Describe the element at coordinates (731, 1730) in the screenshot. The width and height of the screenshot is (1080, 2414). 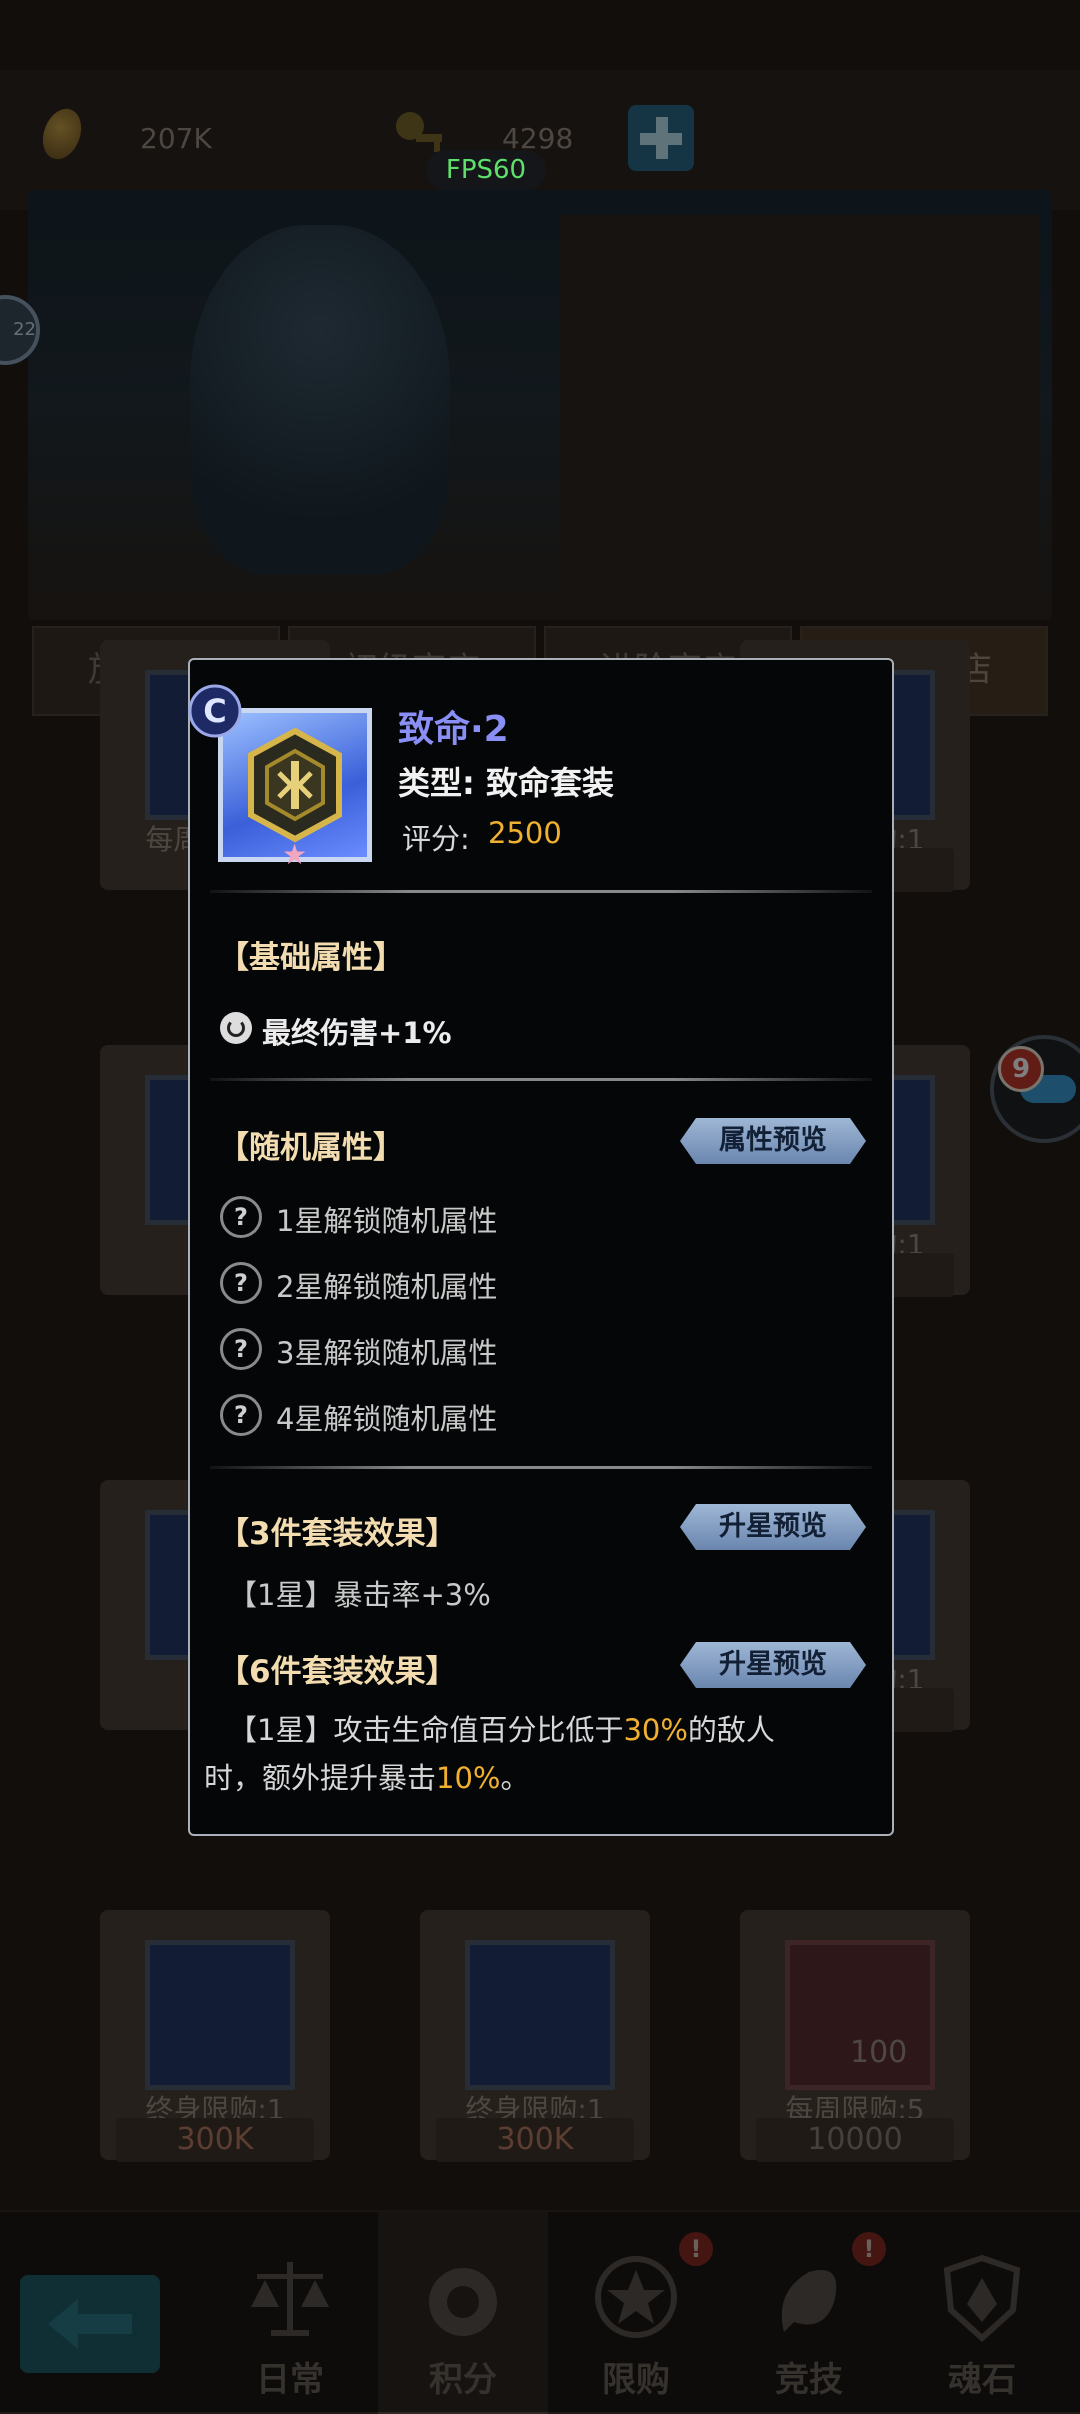
I see `desc-text: 的敌人` at that location.